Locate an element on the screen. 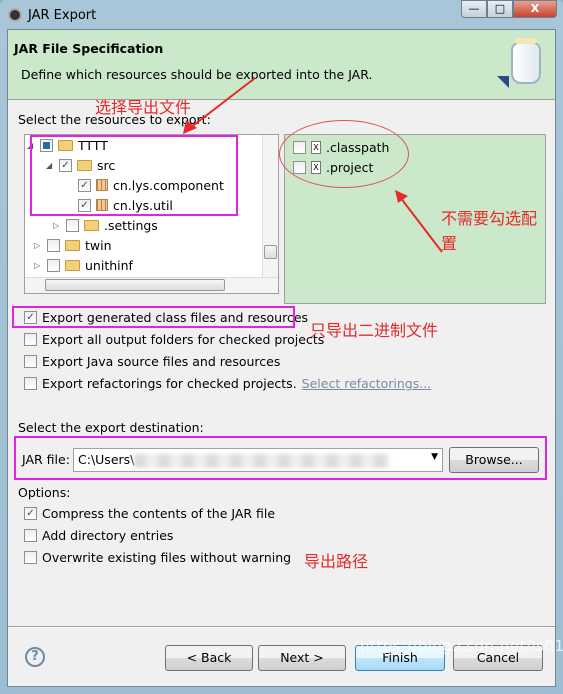 The height and width of the screenshot is (694, 563). checkbox-label: Compress the contents of the JAR file is located at coordinates (159, 513).